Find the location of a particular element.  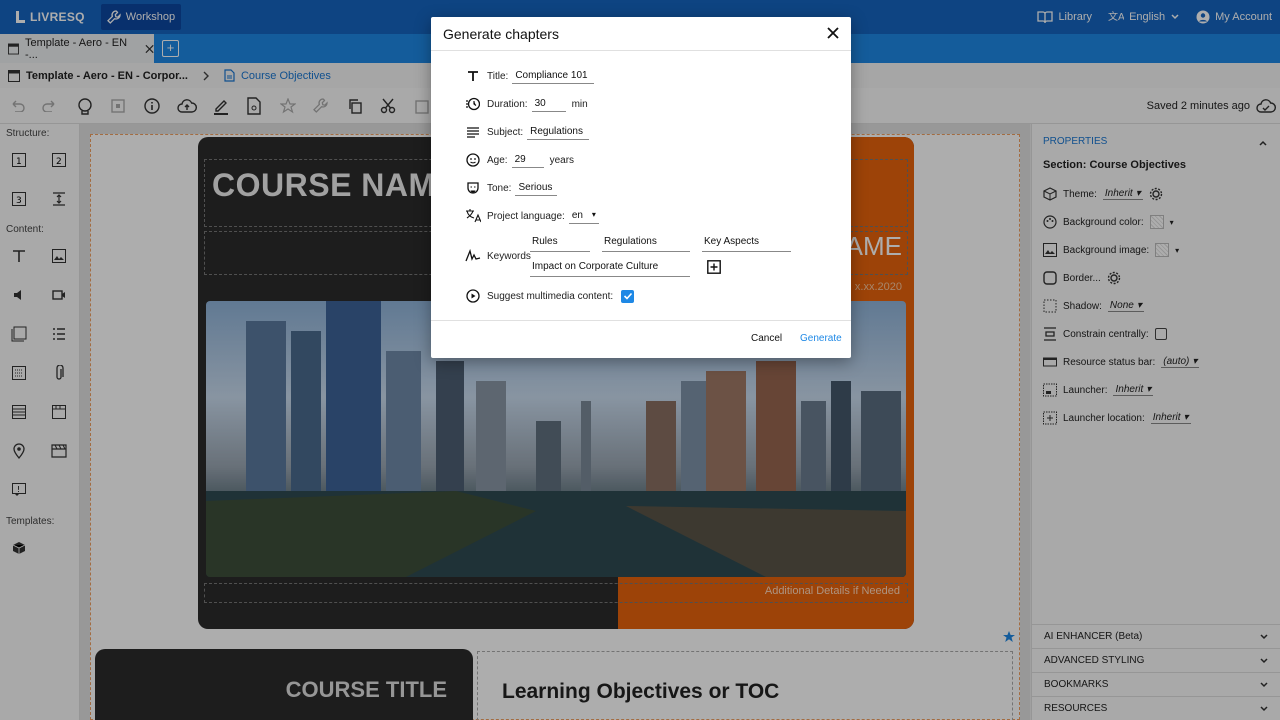

title-row: Title: Compliance 101 is located at coordinates (530, 76).